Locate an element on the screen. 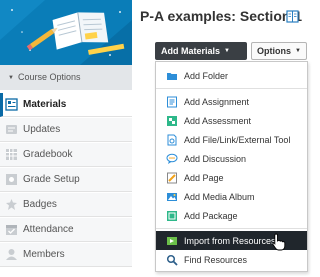  sidebar-item-label: Gradebook is located at coordinates (48, 154).